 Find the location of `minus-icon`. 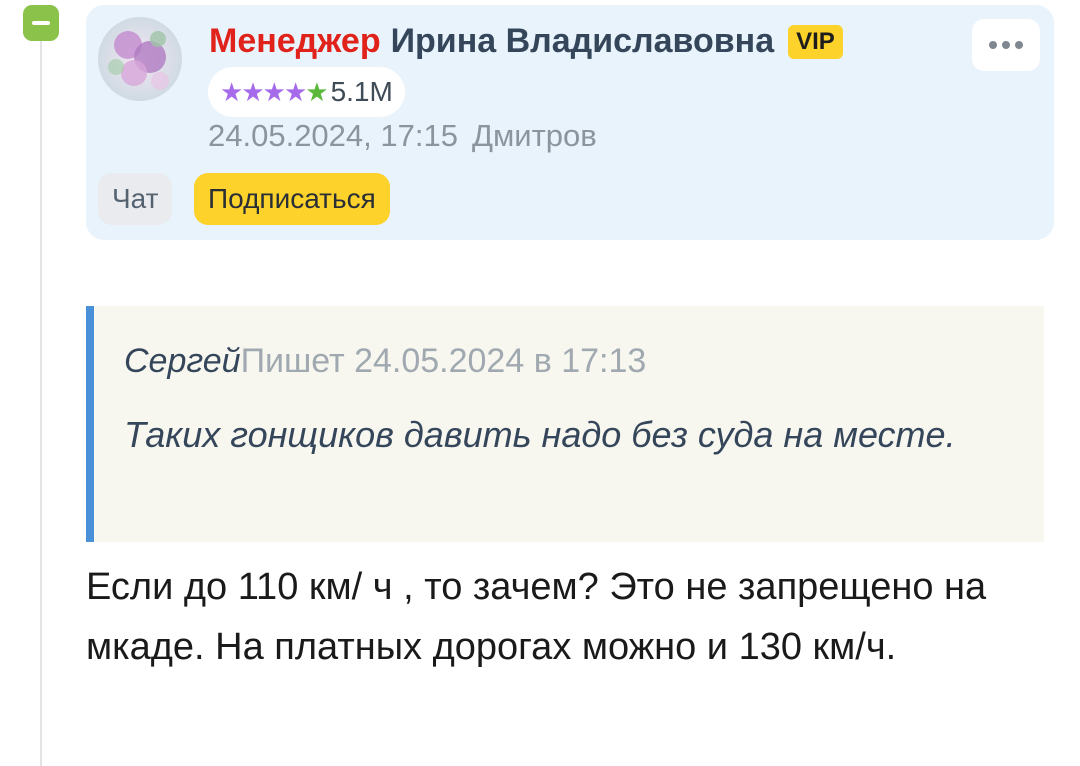

minus-icon is located at coordinates (41, 23).